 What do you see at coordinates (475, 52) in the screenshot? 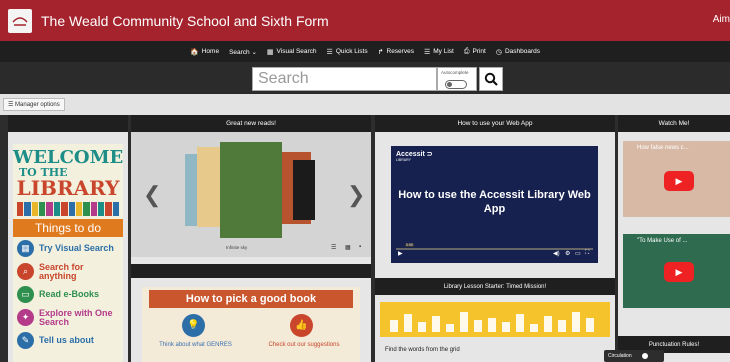
I see `nav-print: ⎙ Print` at bounding box center [475, 52].